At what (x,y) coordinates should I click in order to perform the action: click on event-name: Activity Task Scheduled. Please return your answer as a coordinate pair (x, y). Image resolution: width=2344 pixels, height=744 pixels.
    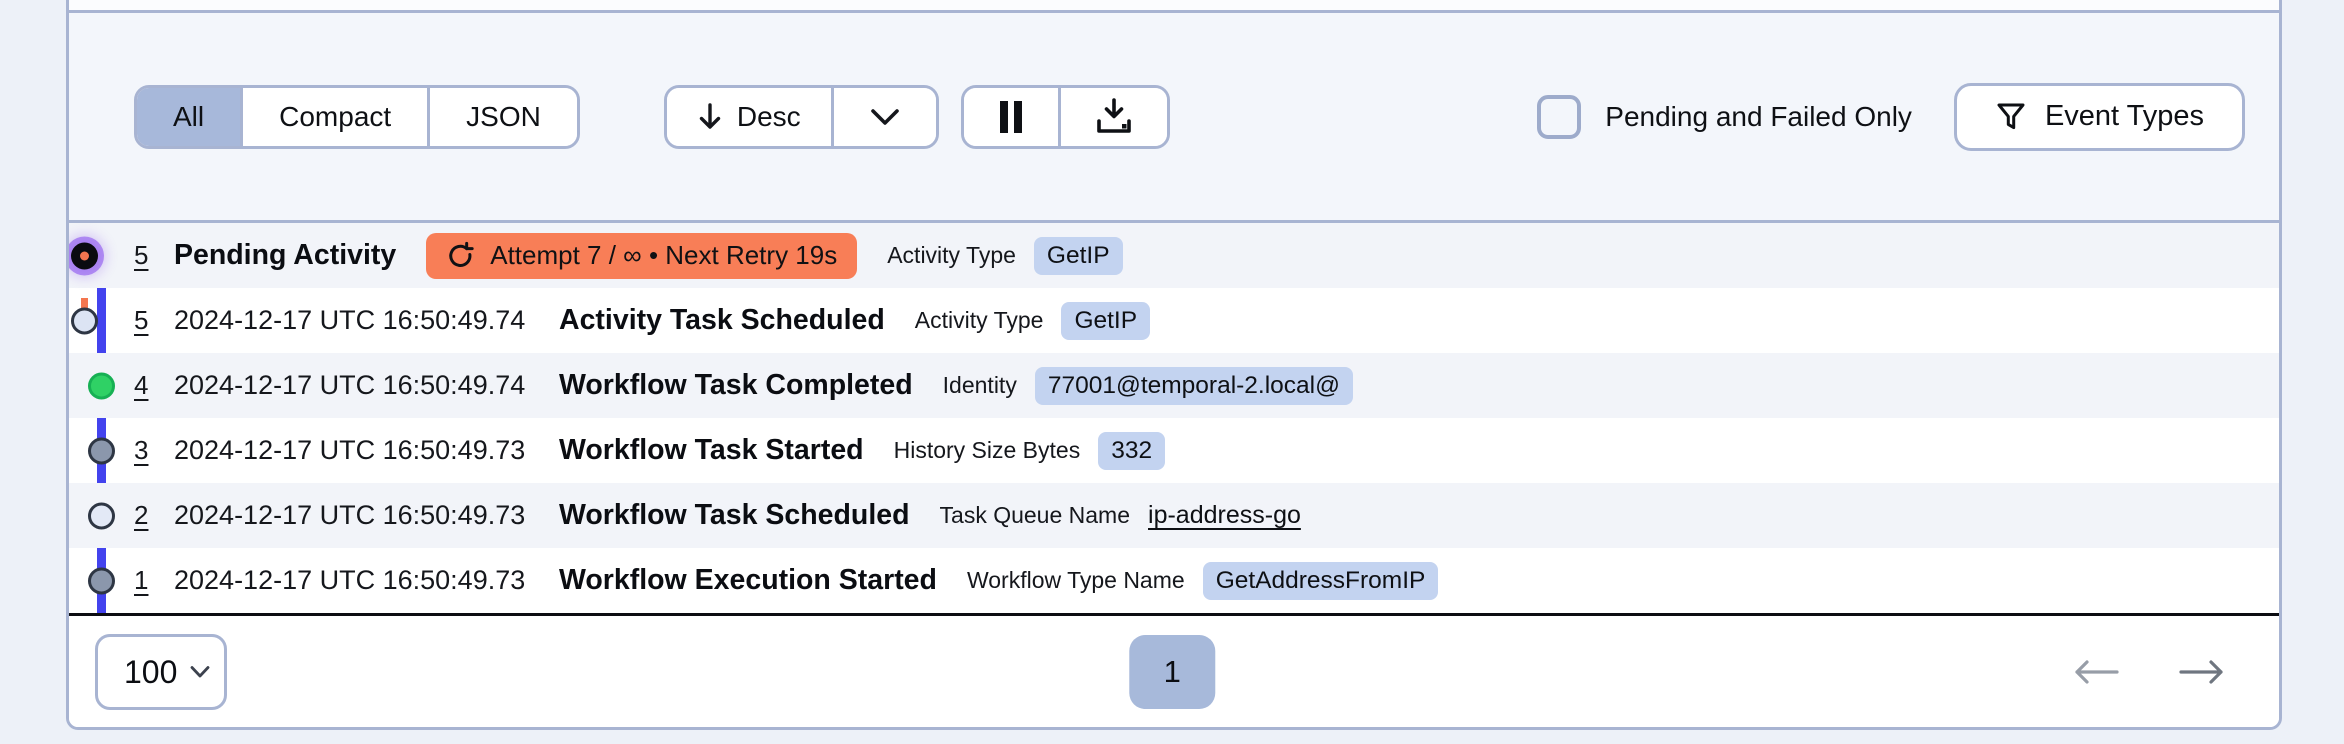
    Looking at the image, I should click on (722, 320).